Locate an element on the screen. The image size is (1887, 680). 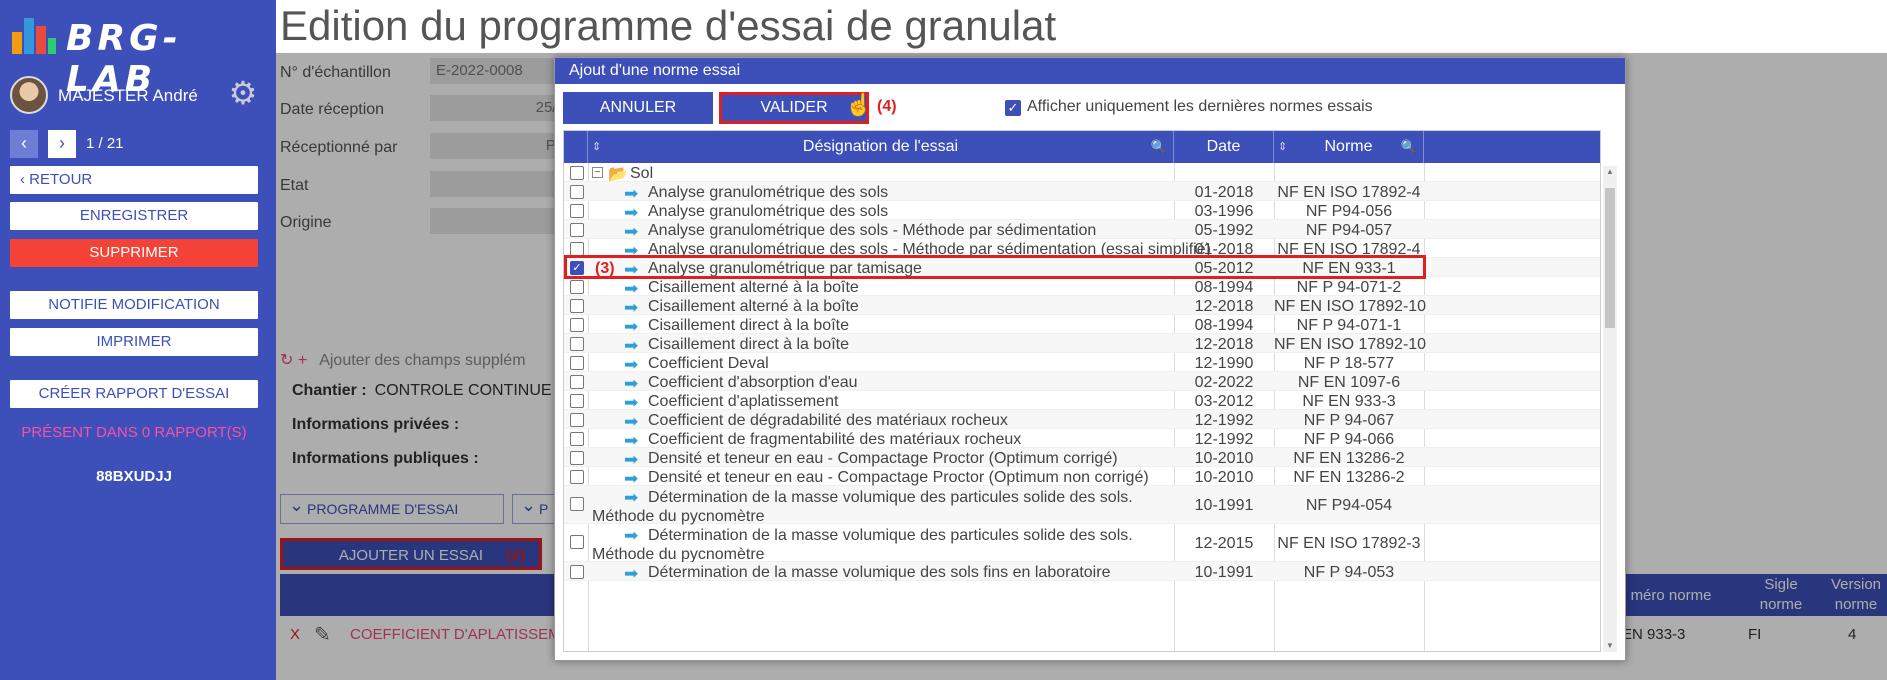
test-norme: NF P 94-071-1 is located at coordinates (1349, 325).